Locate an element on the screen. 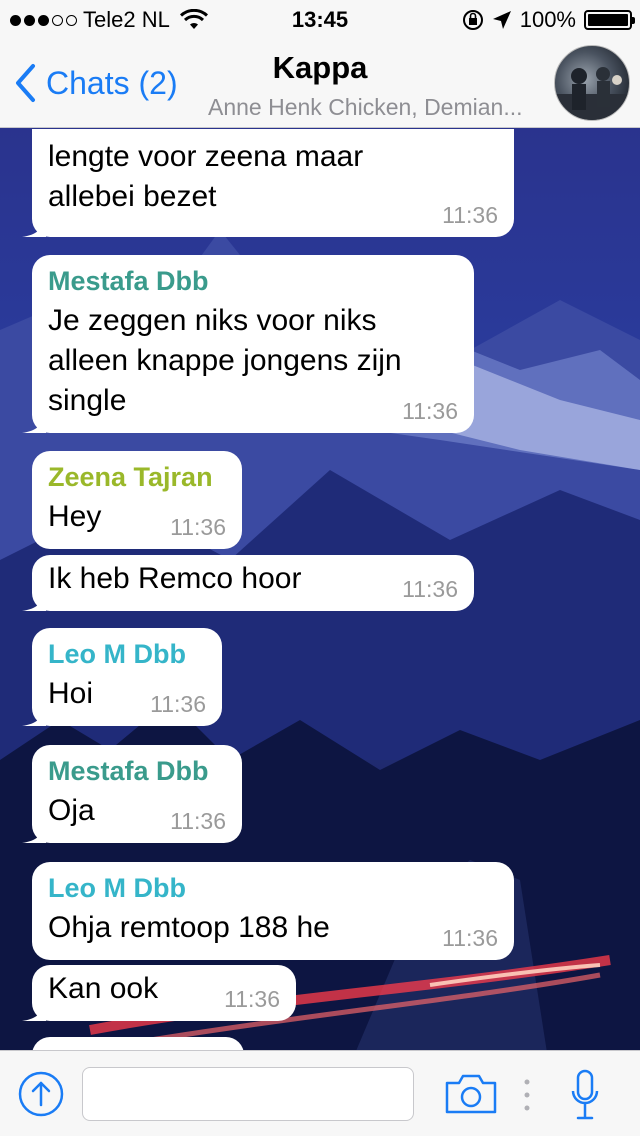  battery-level is located at coordinates (608, 20).